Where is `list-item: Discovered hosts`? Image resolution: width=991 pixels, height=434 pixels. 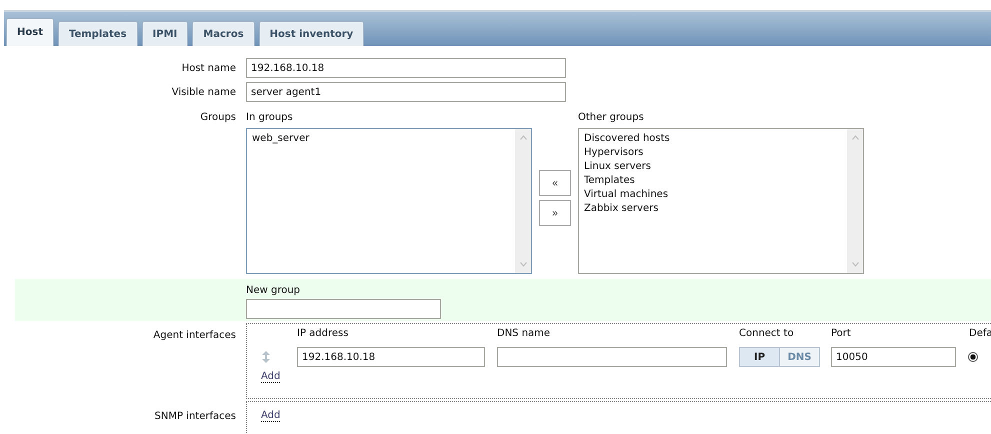
list-item: Discovered hosts is located at coordinates (713, 139).